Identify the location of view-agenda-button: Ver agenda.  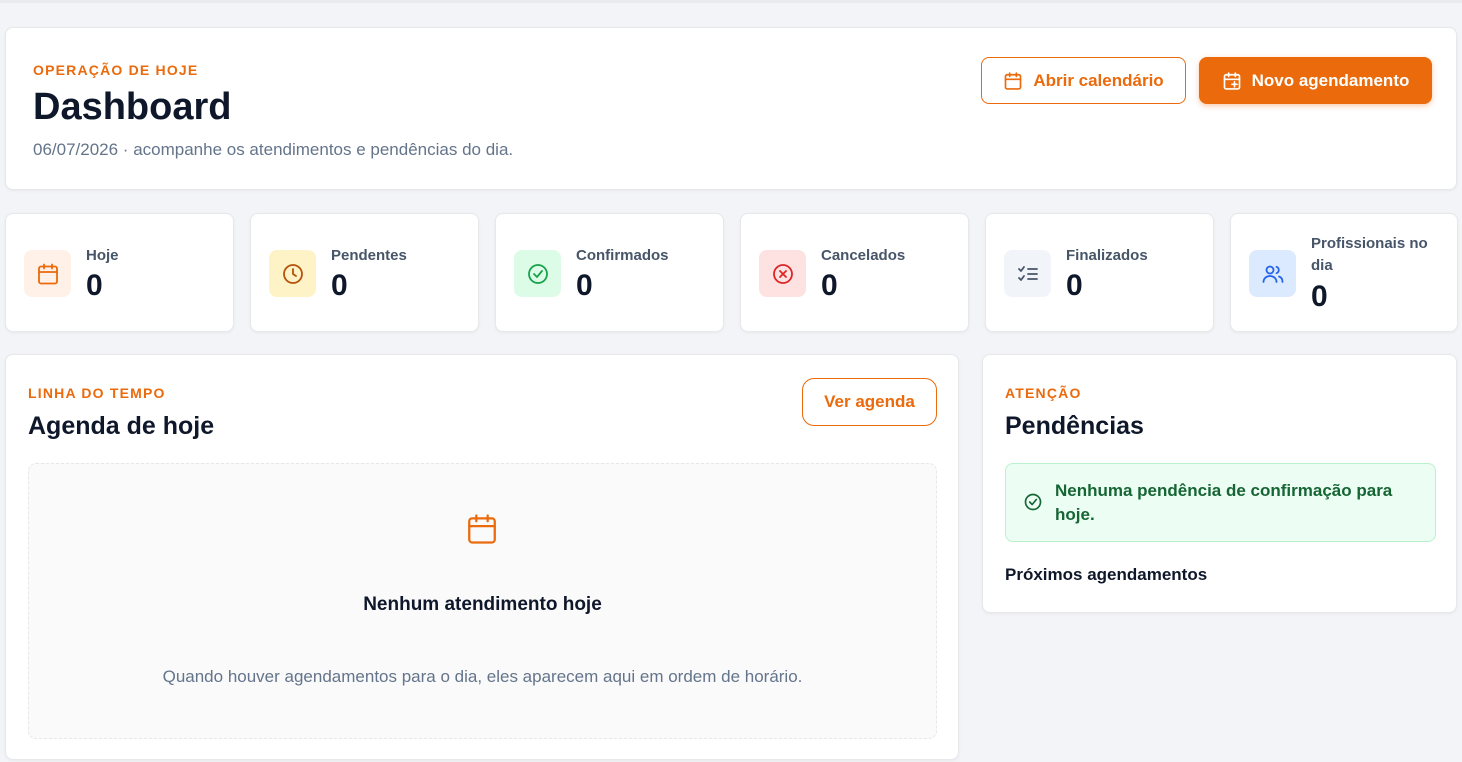
(869, 402).